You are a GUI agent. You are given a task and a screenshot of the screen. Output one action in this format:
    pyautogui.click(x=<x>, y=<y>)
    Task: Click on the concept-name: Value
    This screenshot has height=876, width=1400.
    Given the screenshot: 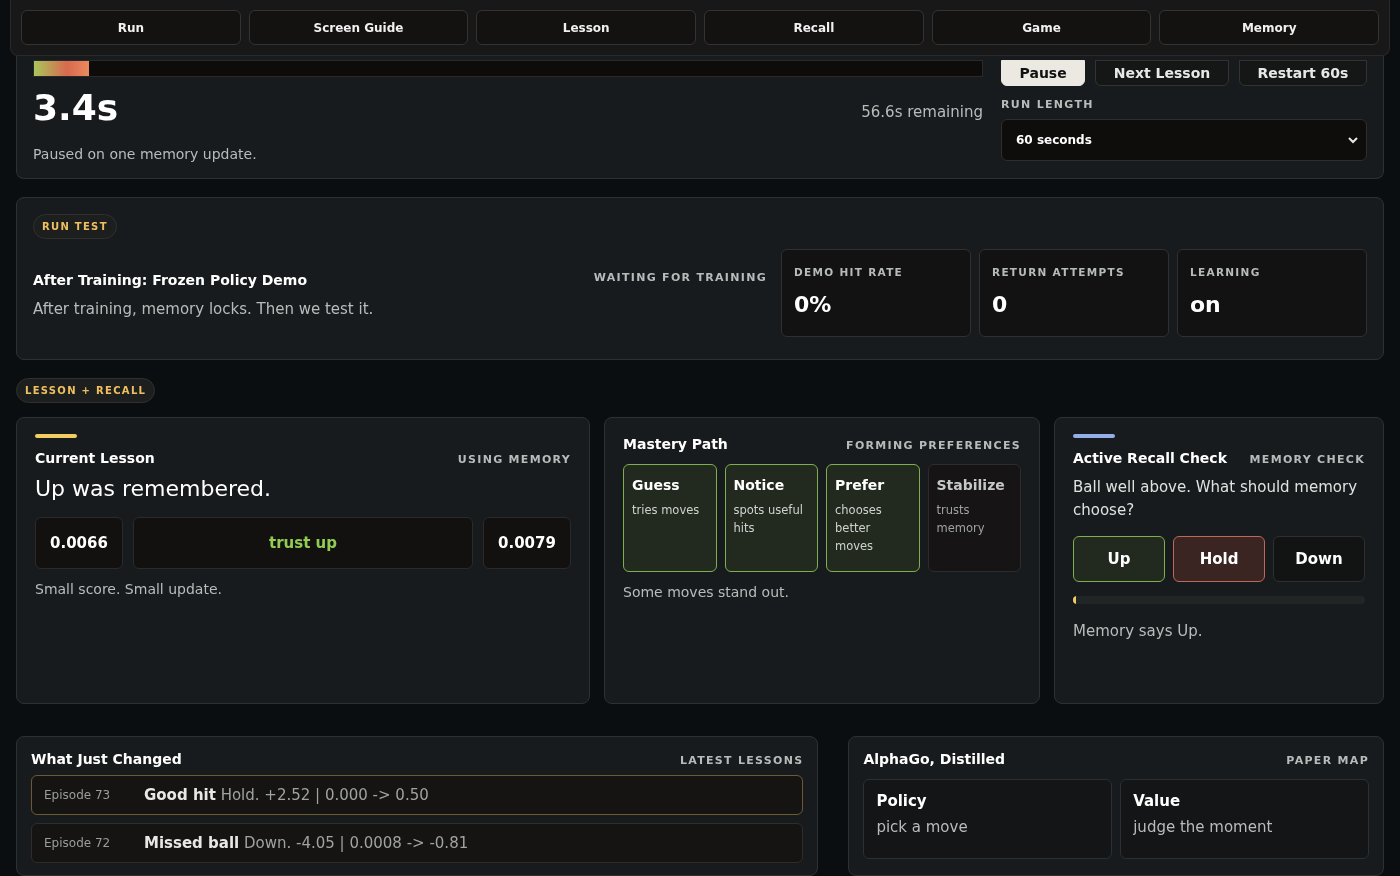 What is the action you would take?
    pyautogui.click(x=1157, y=801)
    